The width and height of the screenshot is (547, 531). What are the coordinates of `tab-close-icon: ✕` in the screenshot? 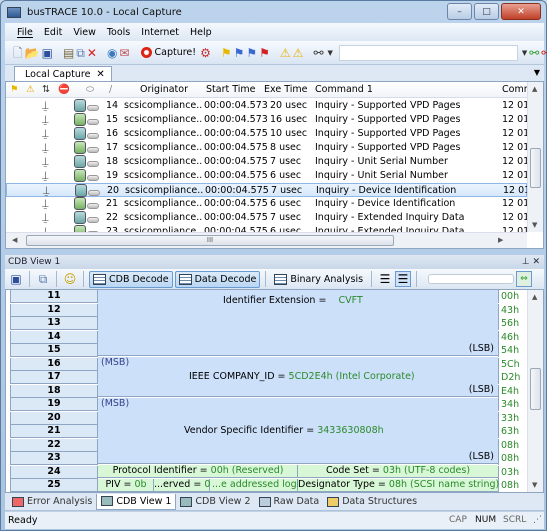 It's located at (100, 74).